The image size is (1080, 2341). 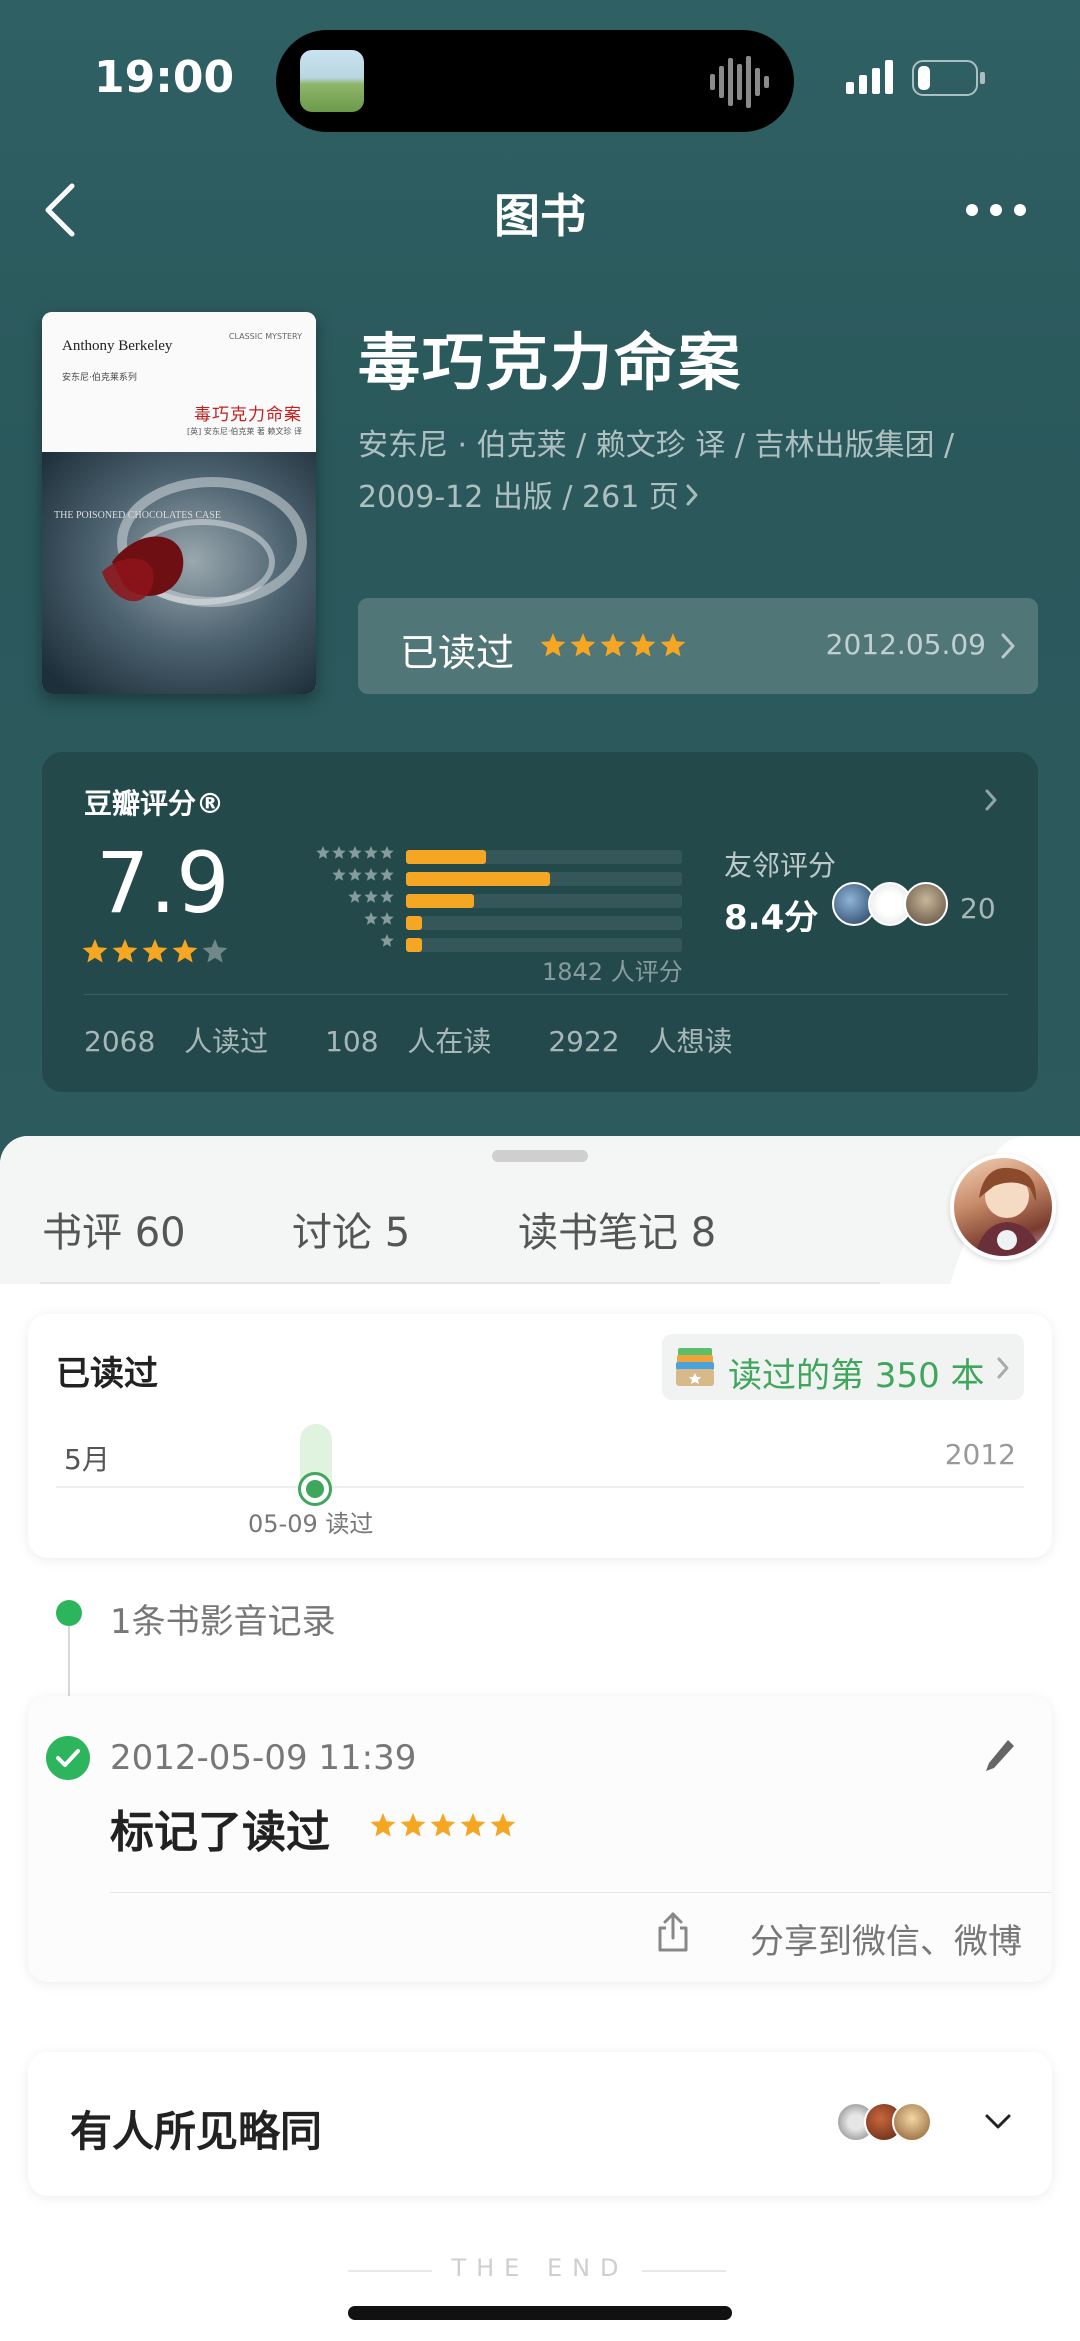 What do you see at coordinates (1000, 1756) in the screenshot?
I see `pencil-icon` at bounding box center [1000, 1756].